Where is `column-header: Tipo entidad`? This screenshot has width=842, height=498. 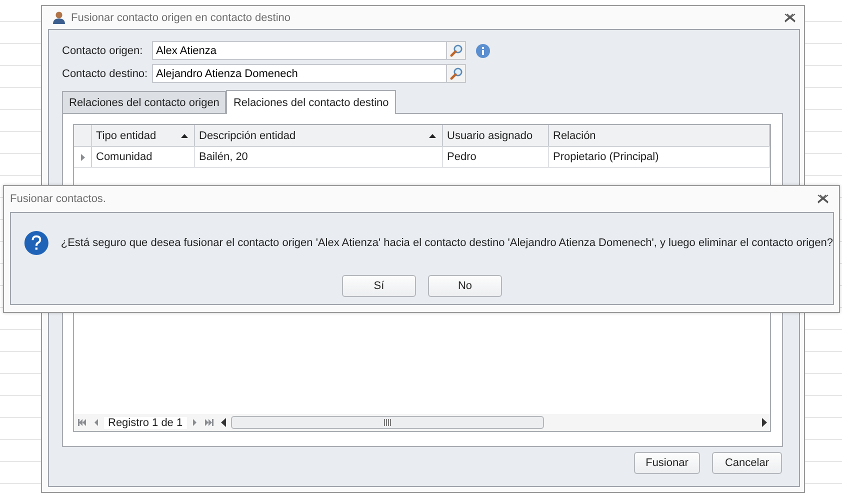
column-header: Tipo entidad is located at coordinates (143, 135).